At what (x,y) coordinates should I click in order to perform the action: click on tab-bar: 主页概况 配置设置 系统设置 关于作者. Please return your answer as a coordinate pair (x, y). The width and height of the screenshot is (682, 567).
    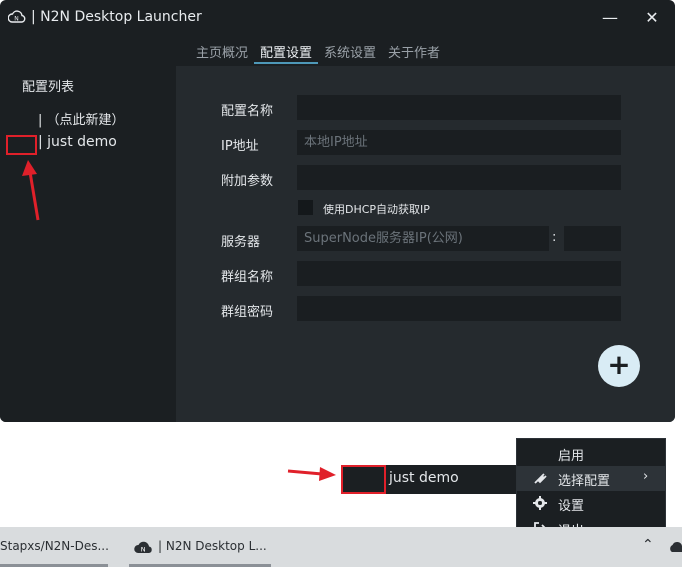
    Looking at the image, I should click on (318, 51).